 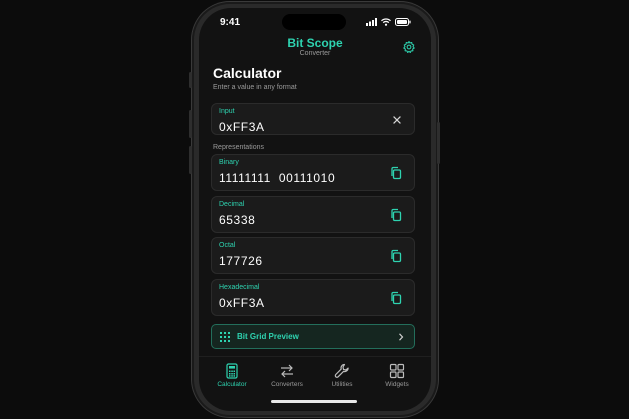 What do you see at coordinates (397, 371) in the screenshot?
I see `widgets-grid-icon` at bounding box center [397, 371].